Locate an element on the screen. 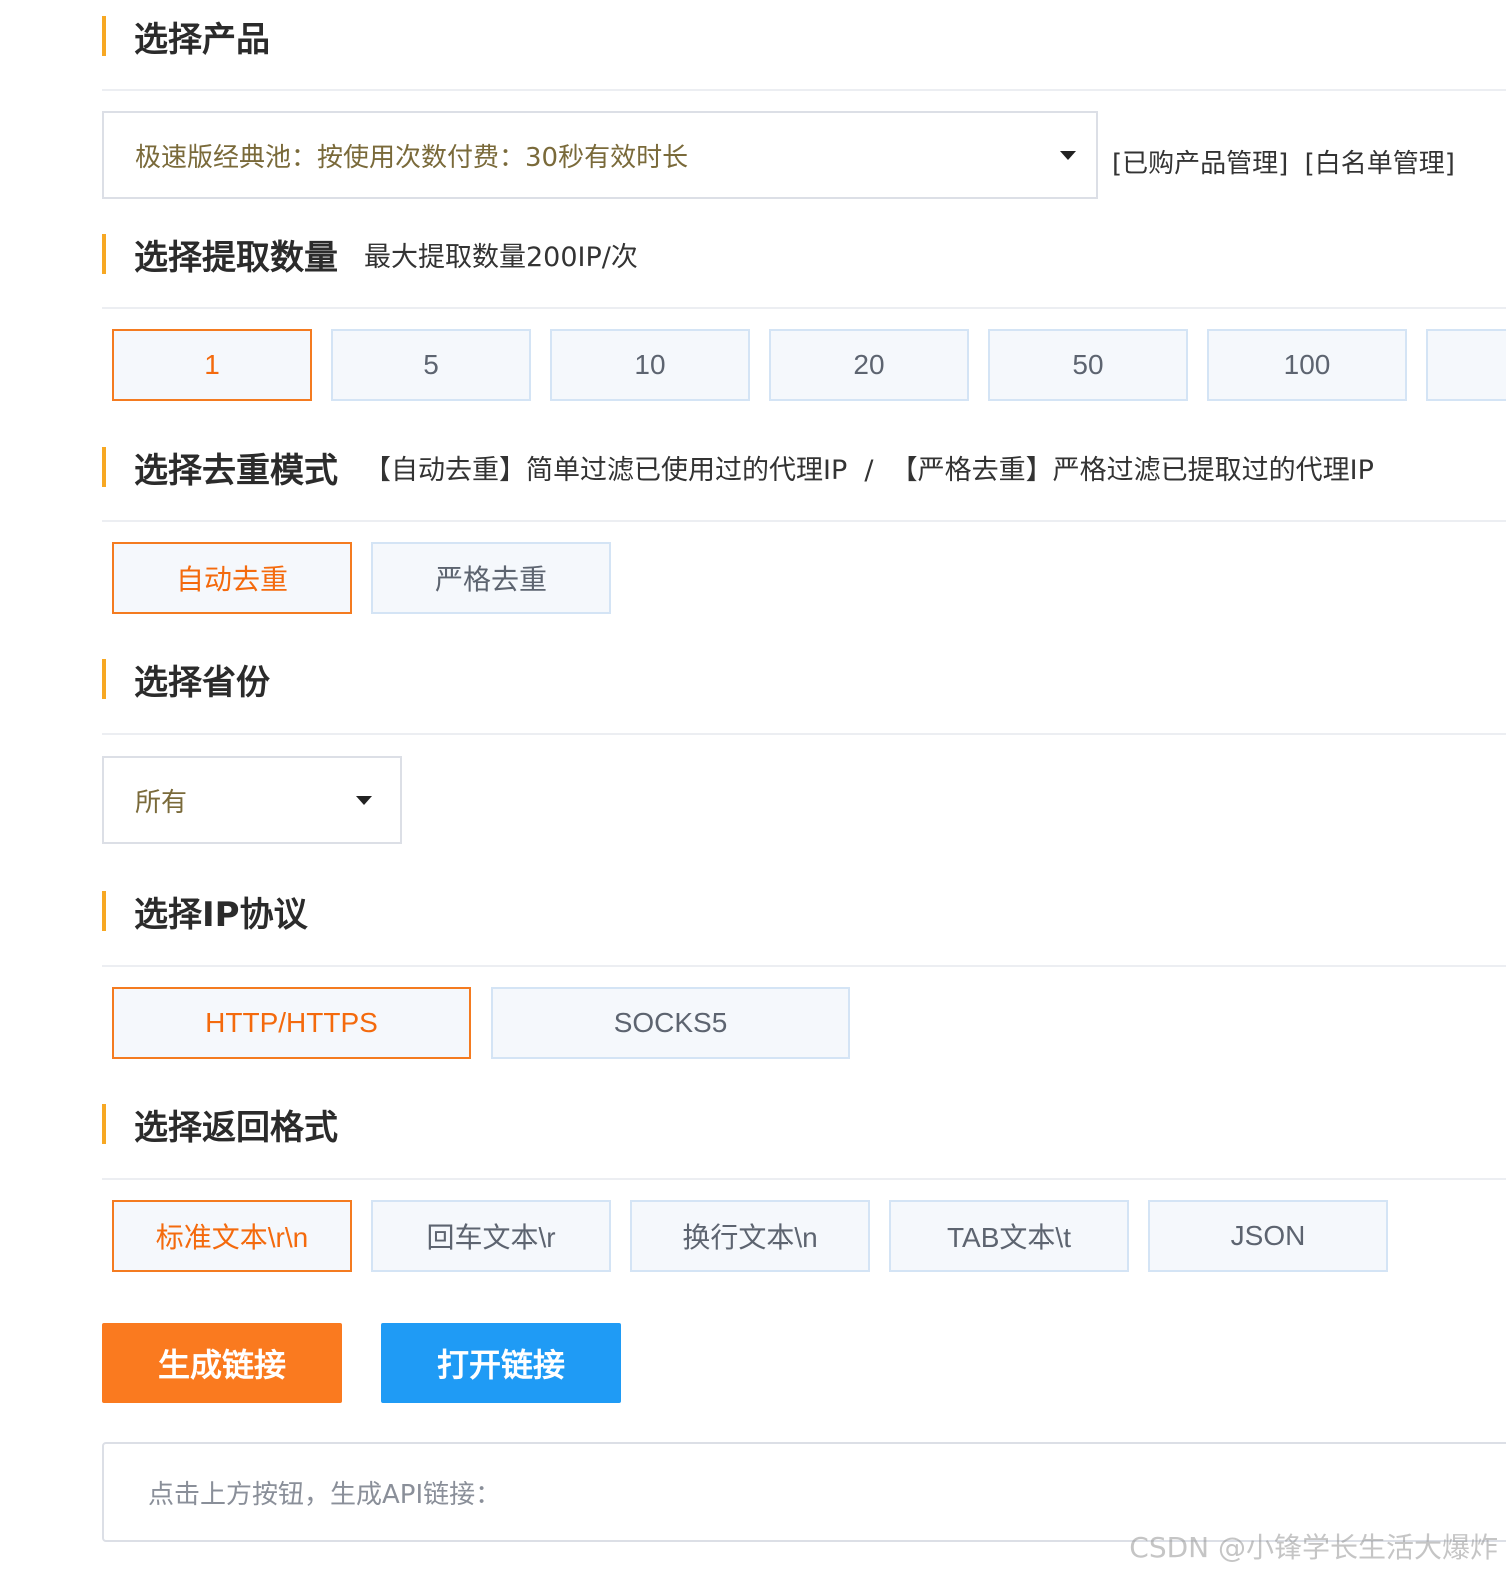 The height and width of the screenshot is (1574, 1506). section-province-header: 选择省份 is located at coordinates (186, 681).